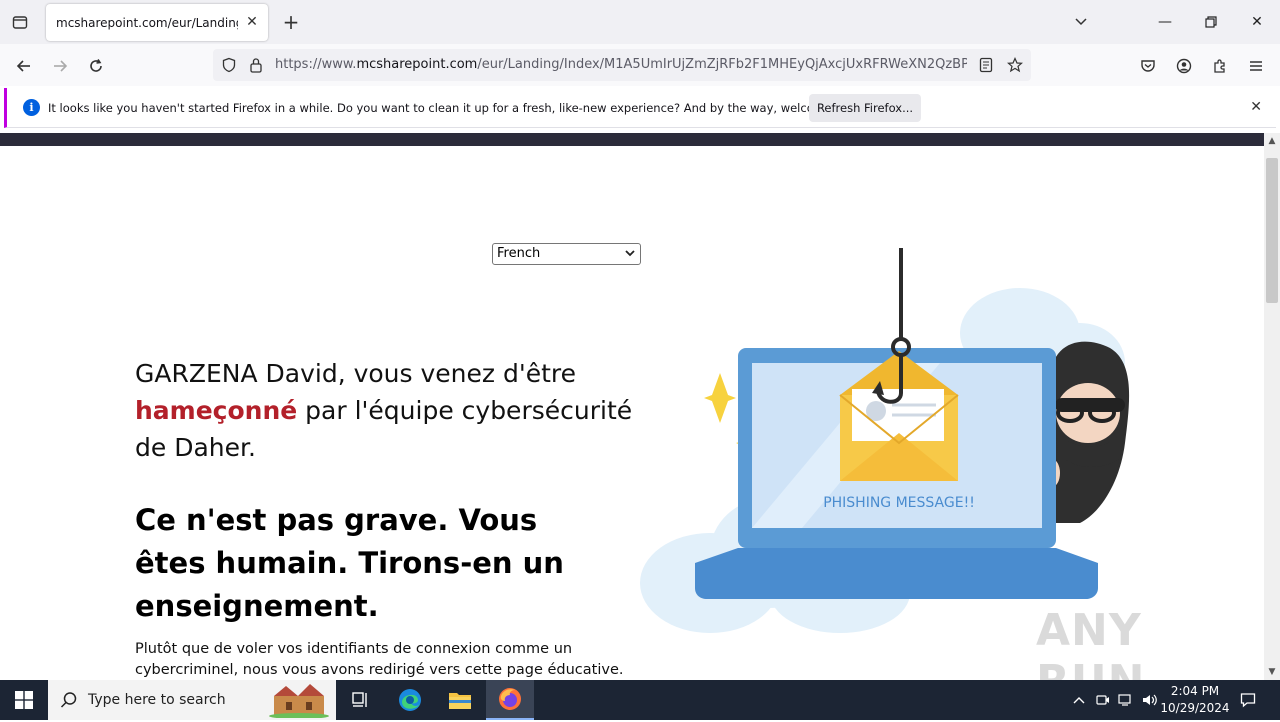 The height and width of the screenshot is (722, 1280). What do you see at coordinates (256, 65) in the screenshot?
I see `lock-icon` at bounding box center [256, 65].